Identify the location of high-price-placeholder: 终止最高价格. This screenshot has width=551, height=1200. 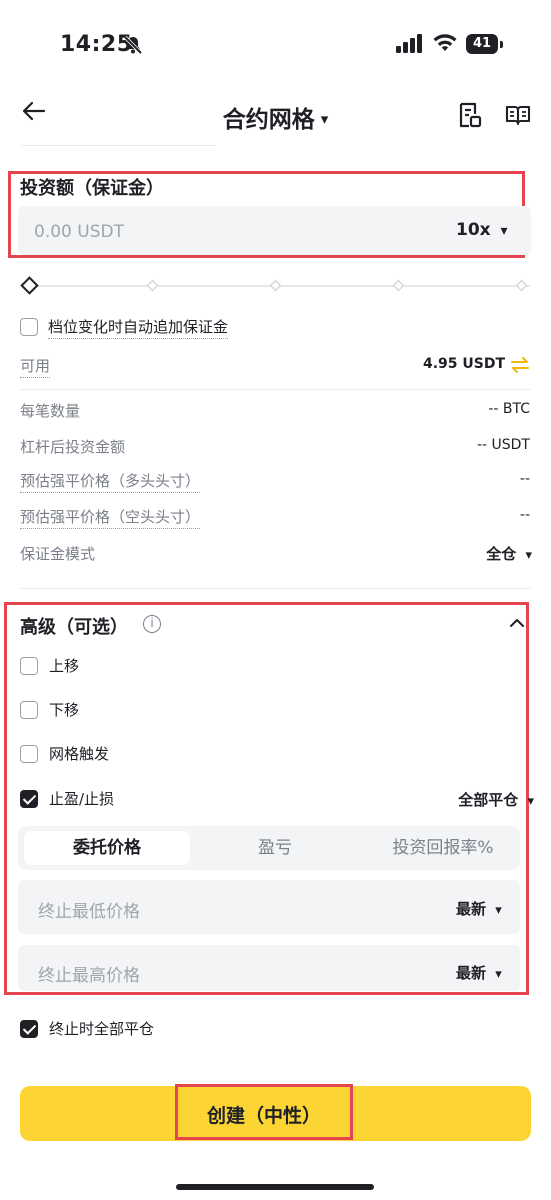
(89, 976).